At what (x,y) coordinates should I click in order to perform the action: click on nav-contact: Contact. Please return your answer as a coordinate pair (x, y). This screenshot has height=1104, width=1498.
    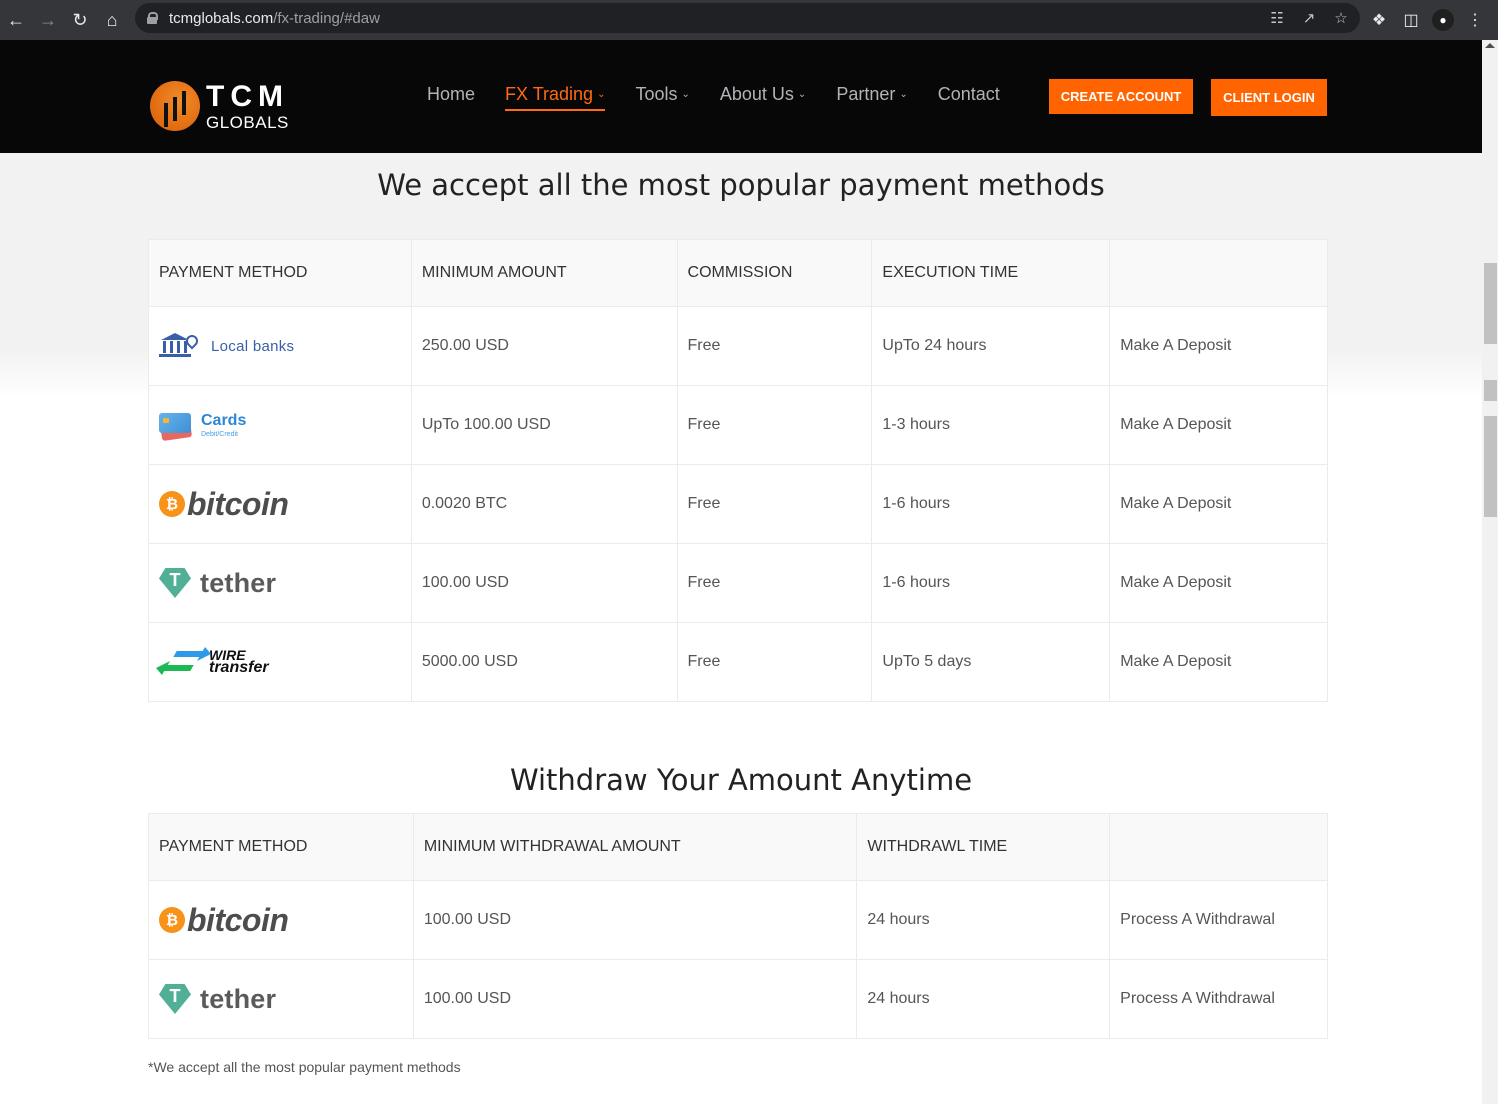
    Looking at the image, I should click on (969, 97).